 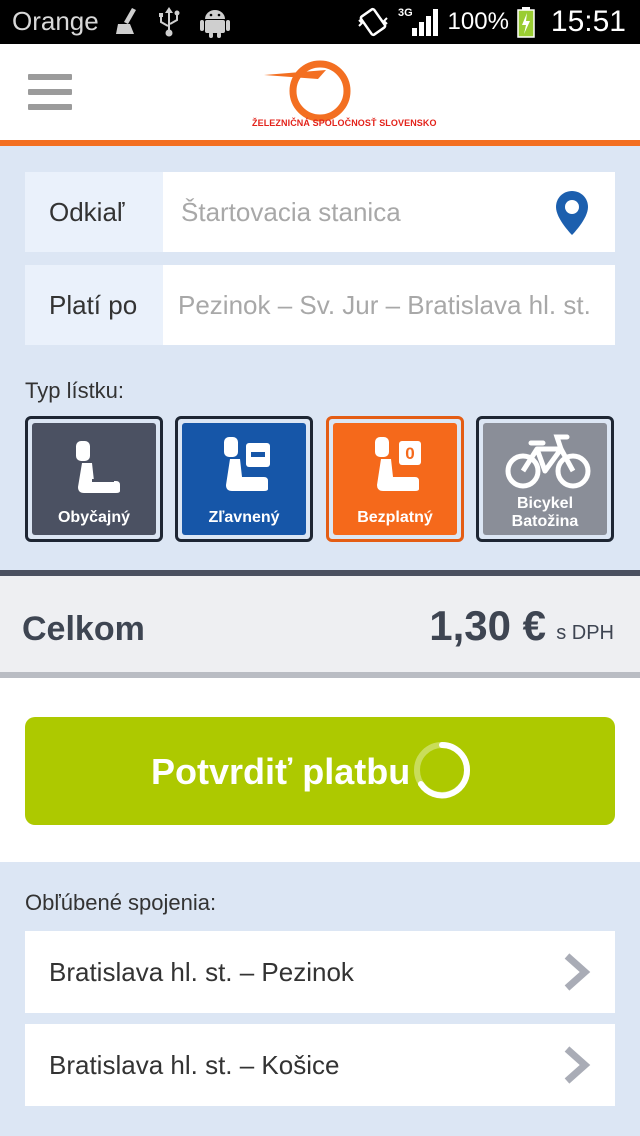 I want to click on ticket-type-free: 0 Bezplatný, so click(x=395, y=479).